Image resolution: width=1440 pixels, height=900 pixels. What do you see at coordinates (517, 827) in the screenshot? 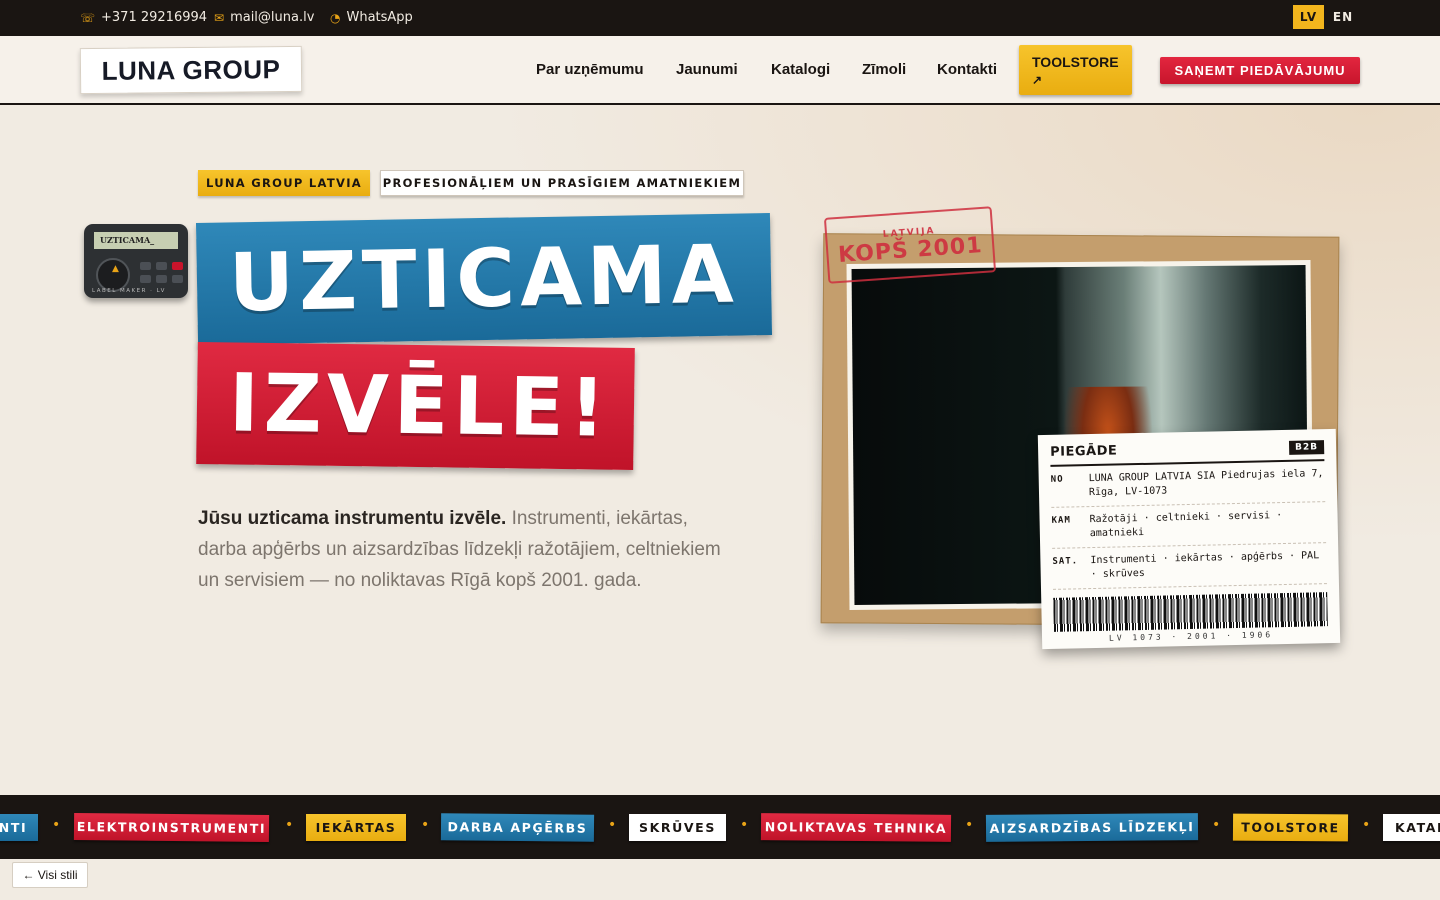
I see `ticker-chip: DARBA APĢĒRBS` at bounding box center [517, 827].